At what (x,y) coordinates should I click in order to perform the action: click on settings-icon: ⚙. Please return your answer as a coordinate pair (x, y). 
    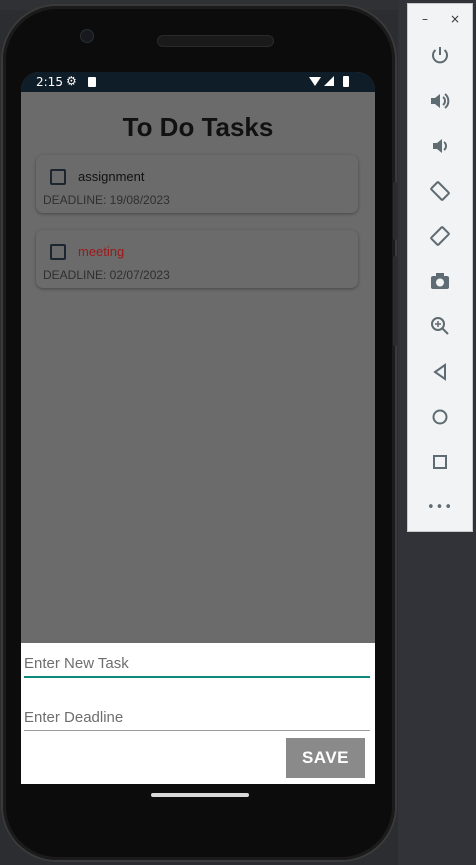
    Looking at the image, I should click on (71, 81).